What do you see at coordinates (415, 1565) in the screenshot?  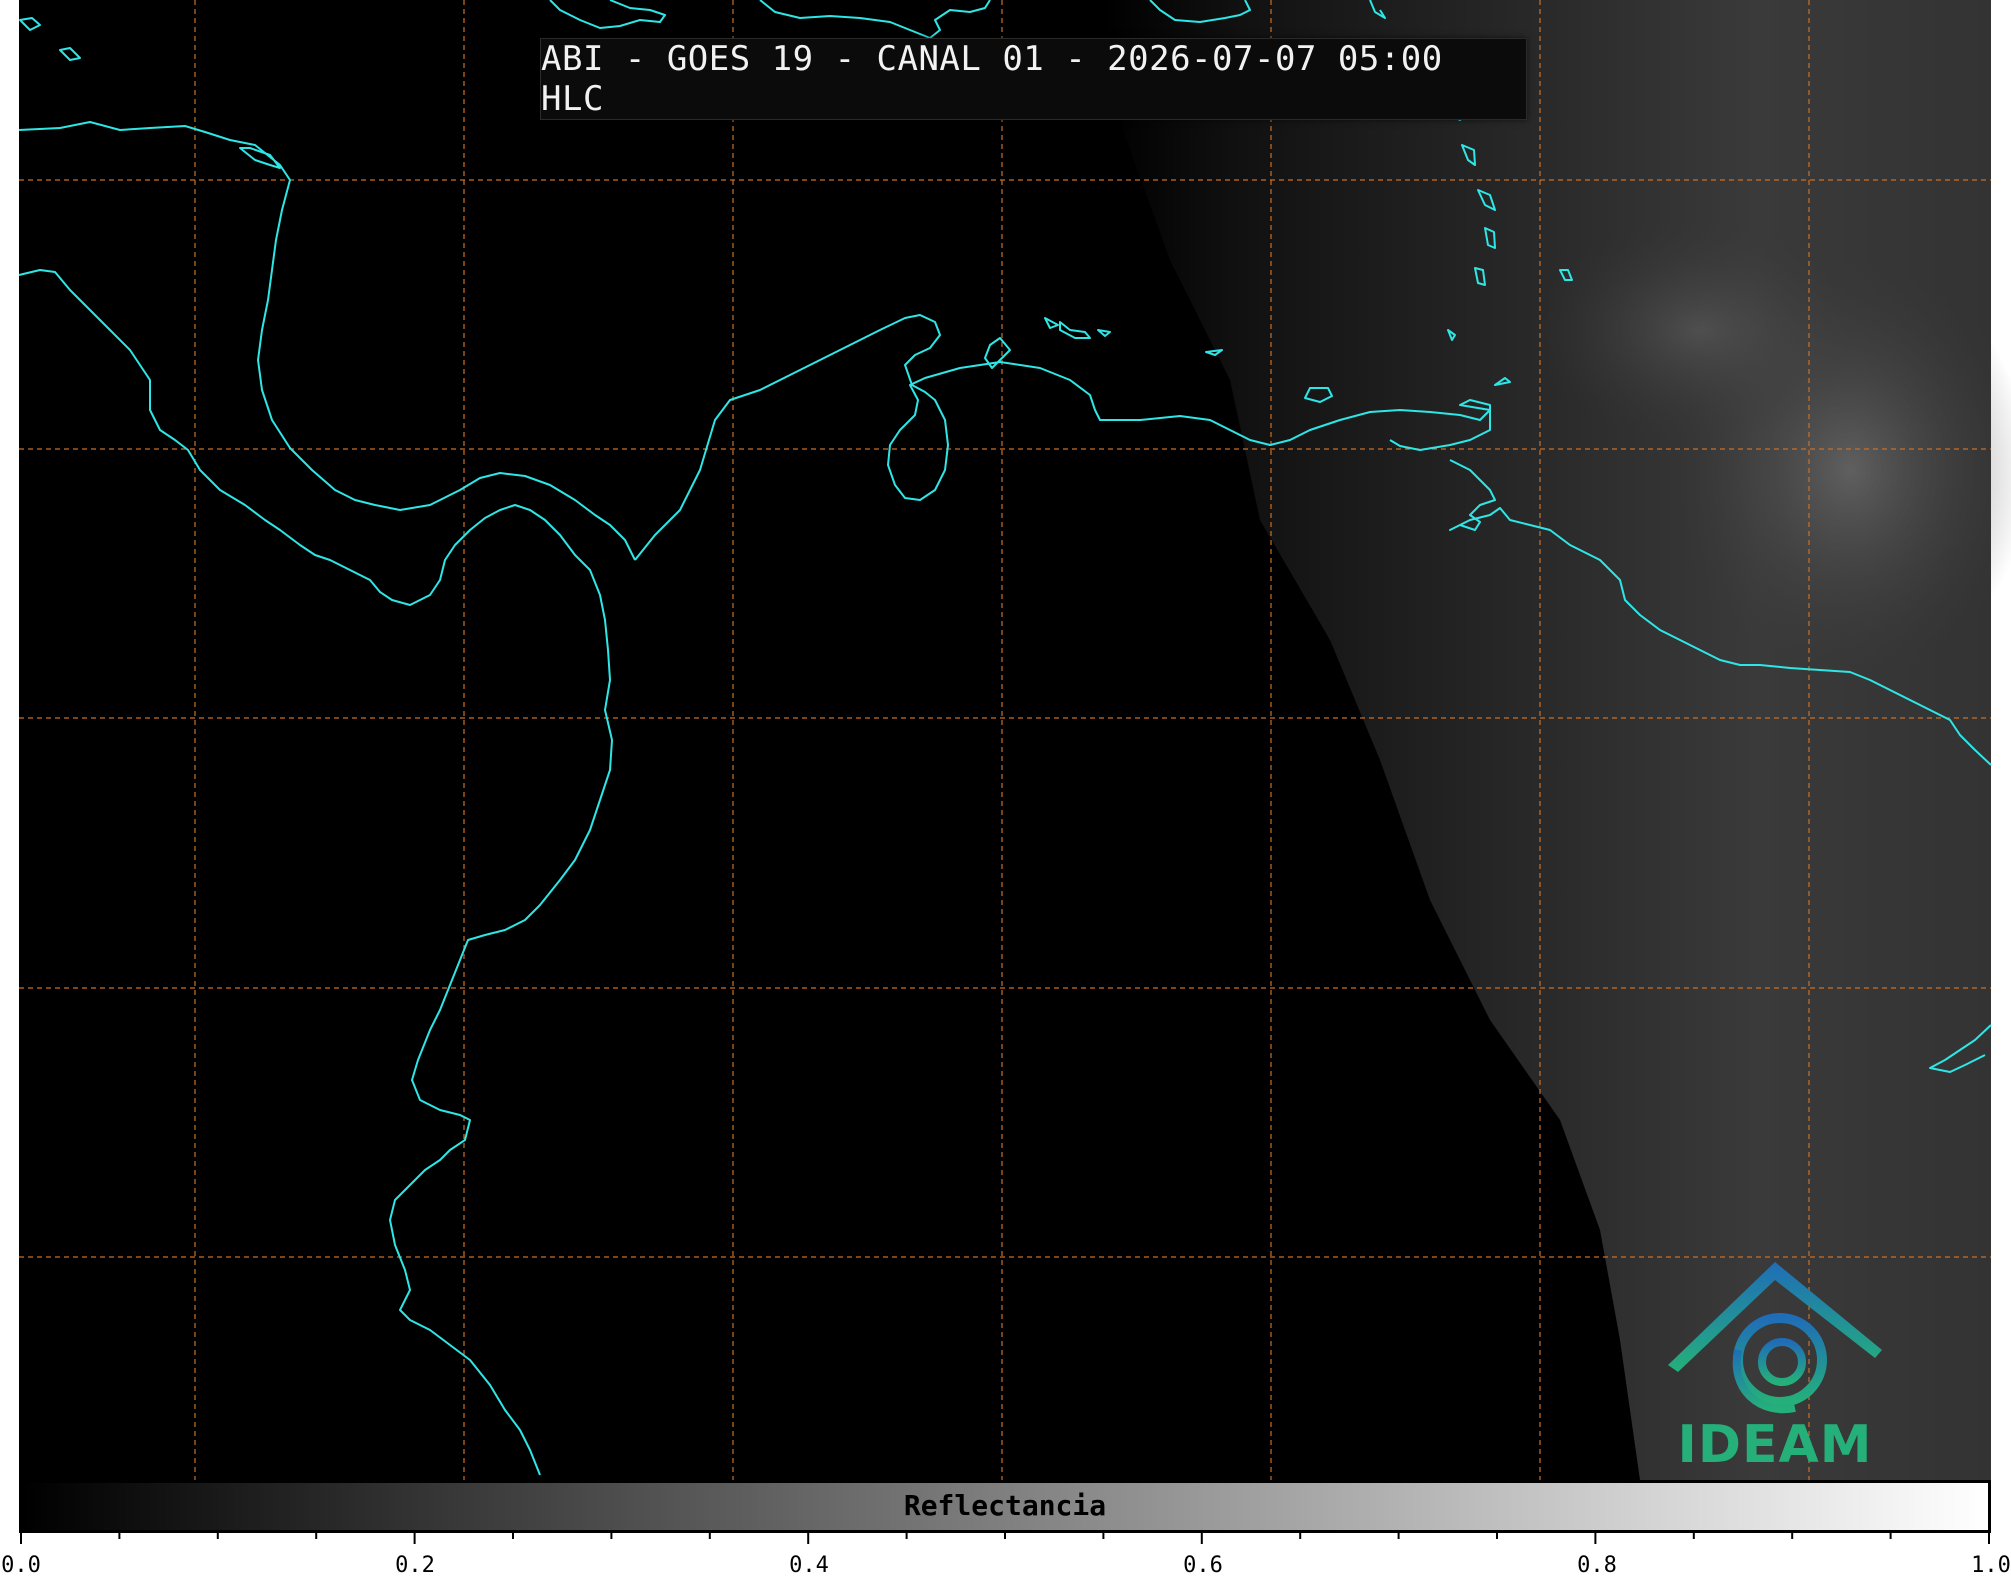 I see `colorbar-tick-1: 0.2` at bounding box center [415, 1565].